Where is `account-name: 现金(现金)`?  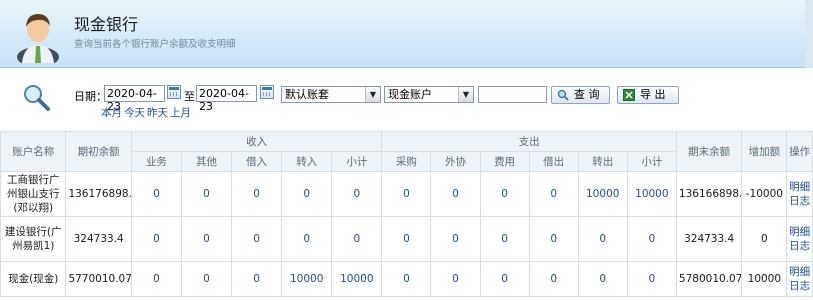
account-name: 现金(现金) is located at coordinates (33, 279).